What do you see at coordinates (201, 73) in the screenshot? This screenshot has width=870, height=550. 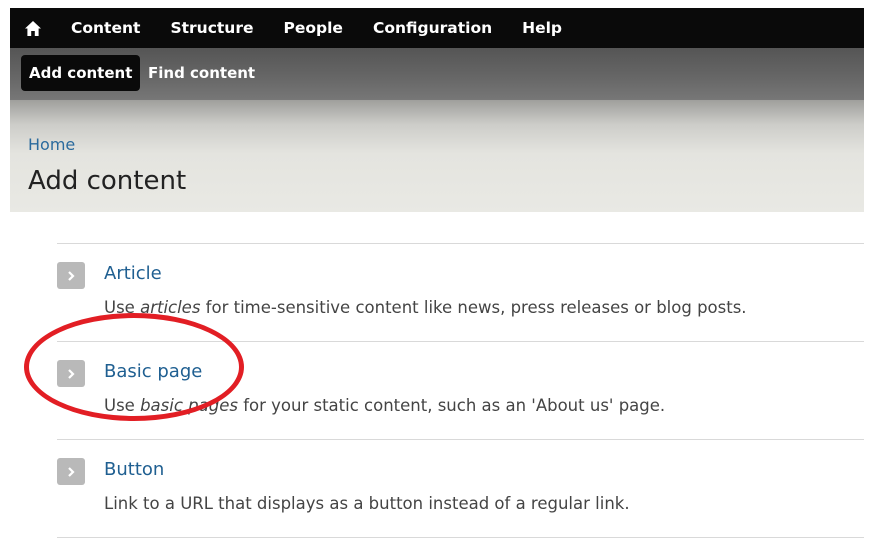 I see `find-content-shortcut: Find content` at bounding box center [201, 73].